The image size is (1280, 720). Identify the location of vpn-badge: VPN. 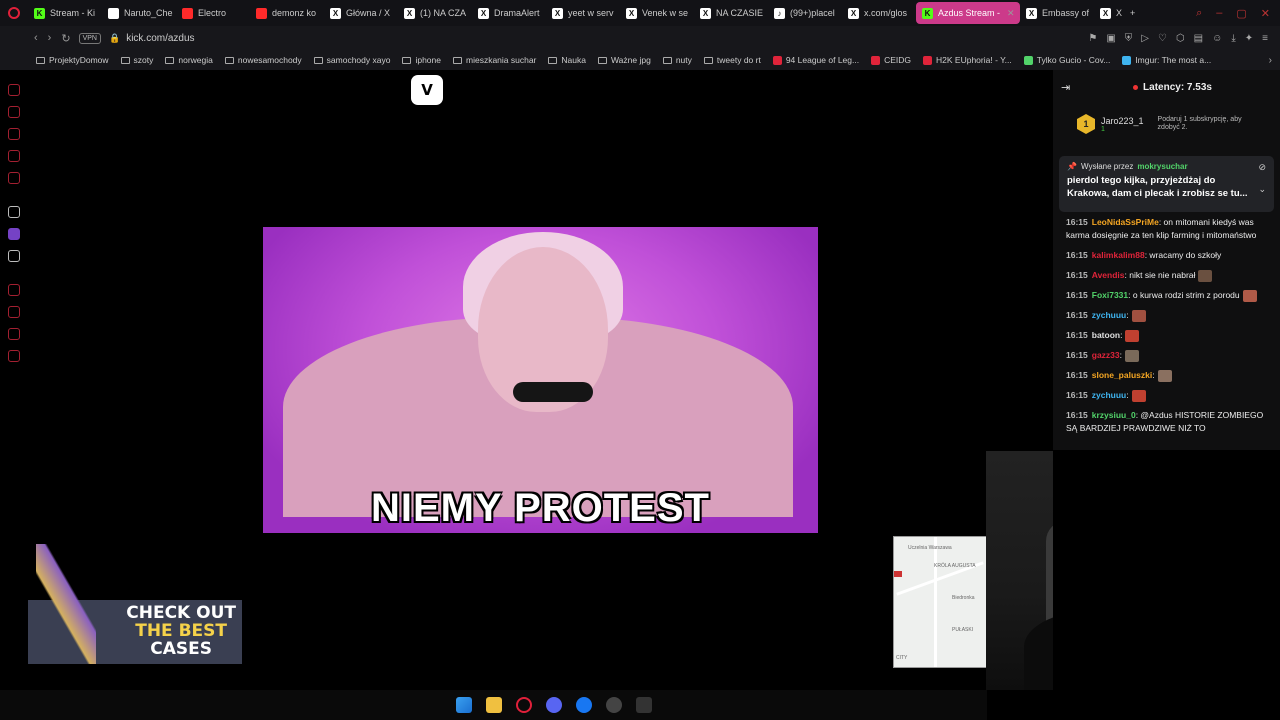
(89, 38).